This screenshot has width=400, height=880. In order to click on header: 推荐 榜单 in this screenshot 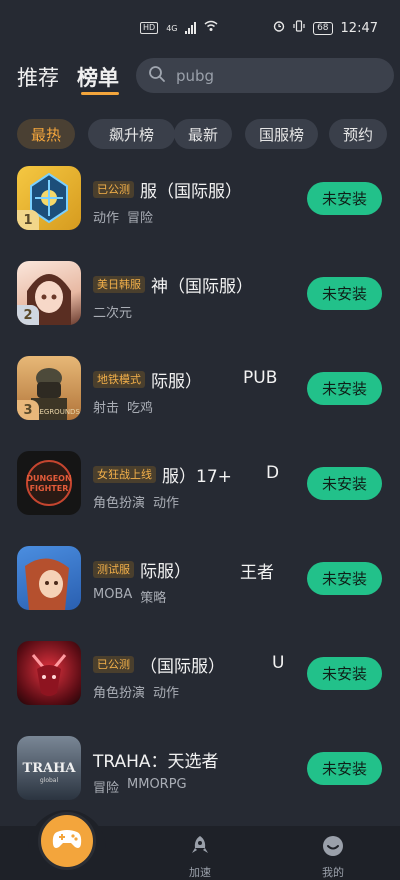, I will do `click(200, 78)`.